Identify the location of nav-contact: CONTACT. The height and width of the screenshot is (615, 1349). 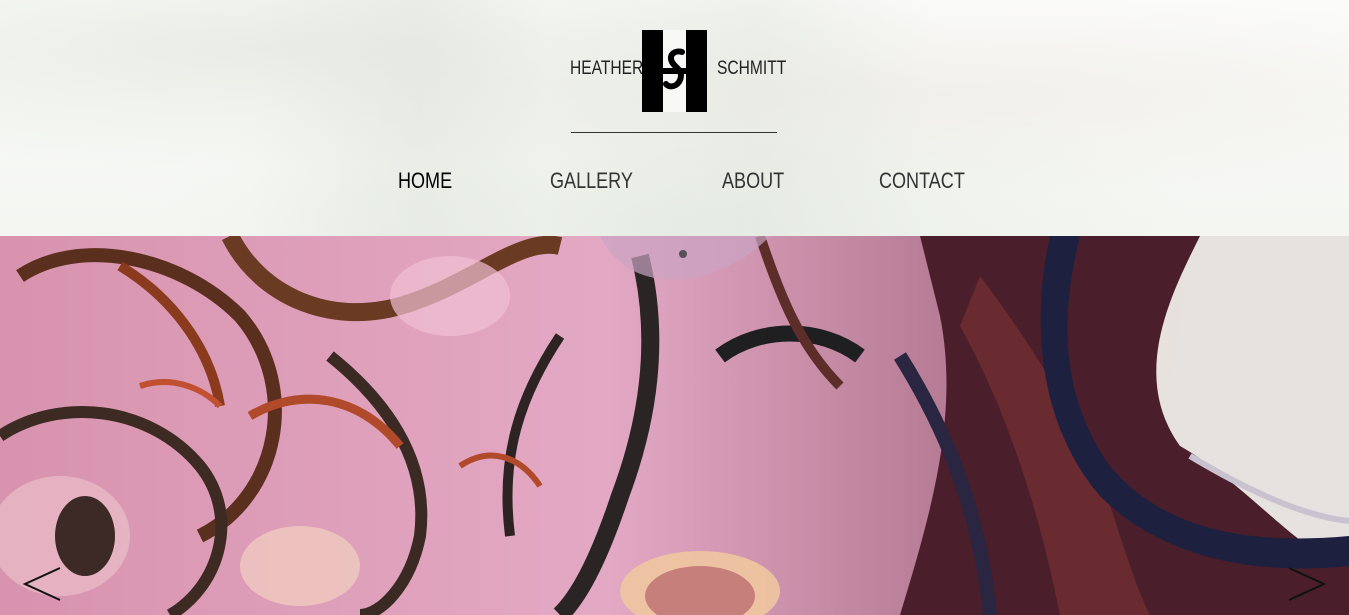
(922, 181).